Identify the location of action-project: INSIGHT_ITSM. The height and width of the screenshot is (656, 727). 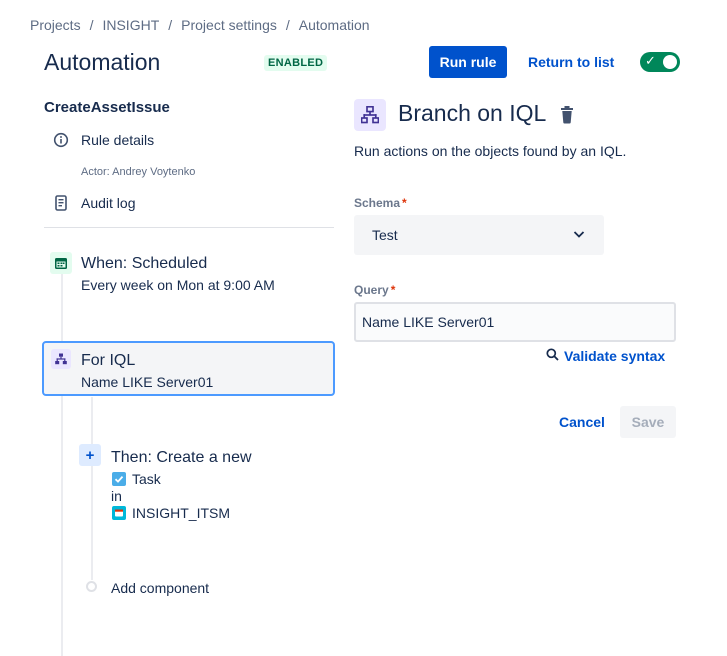
(181, 513).